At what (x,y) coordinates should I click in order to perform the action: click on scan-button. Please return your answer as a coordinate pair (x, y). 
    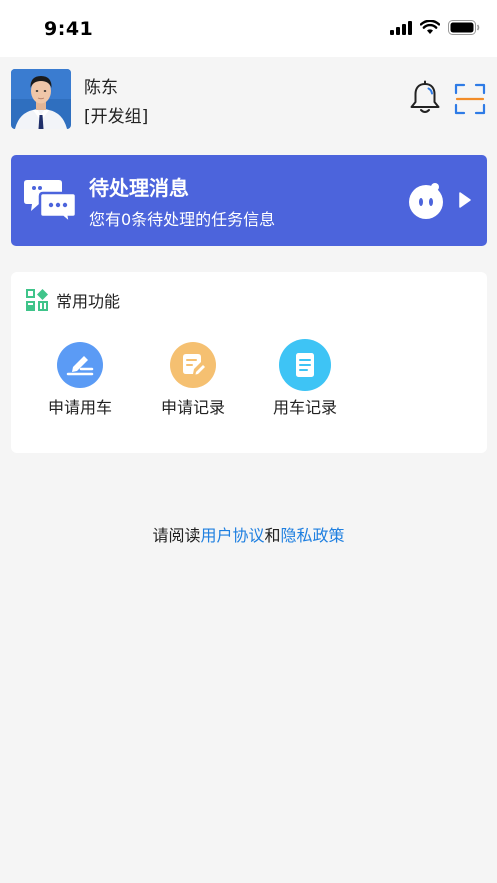
    Looking at the image, I should click on (470, 99).